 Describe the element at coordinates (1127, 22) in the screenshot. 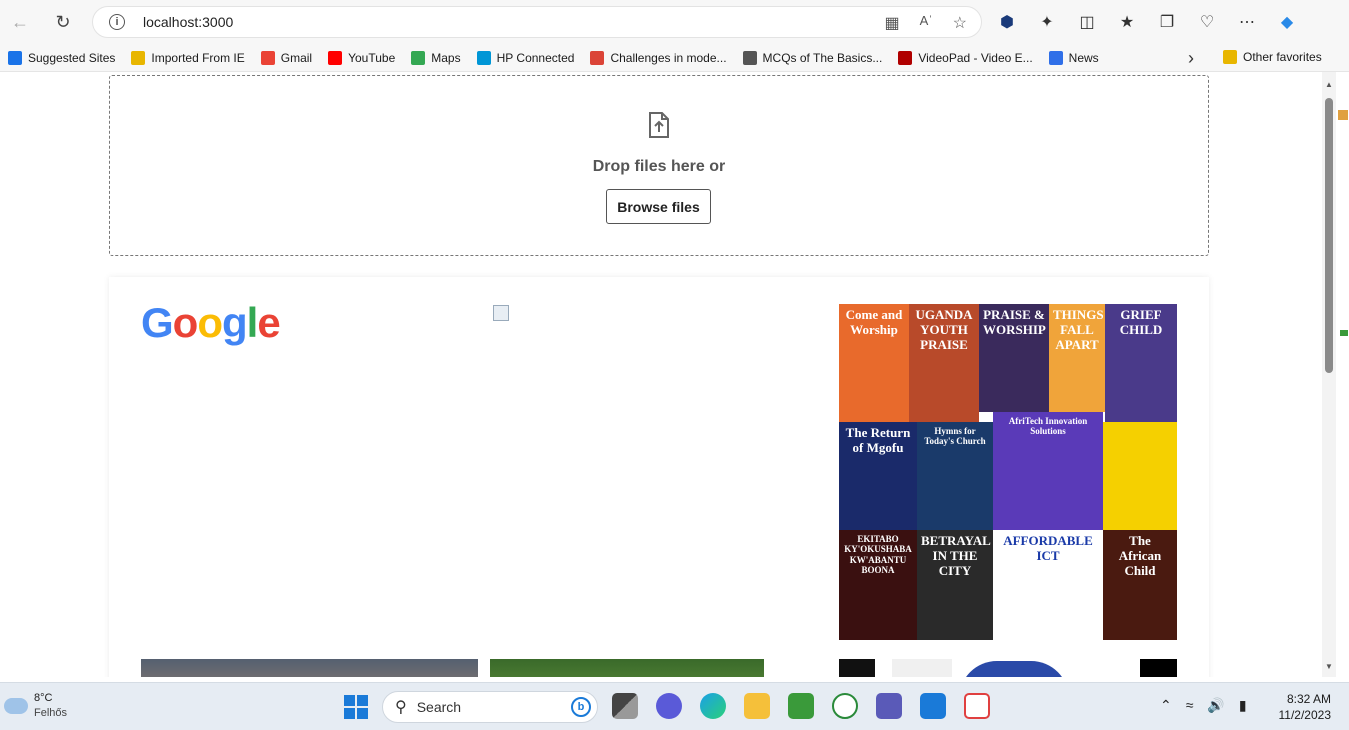

I see `favorites-icon: ★` at that location.